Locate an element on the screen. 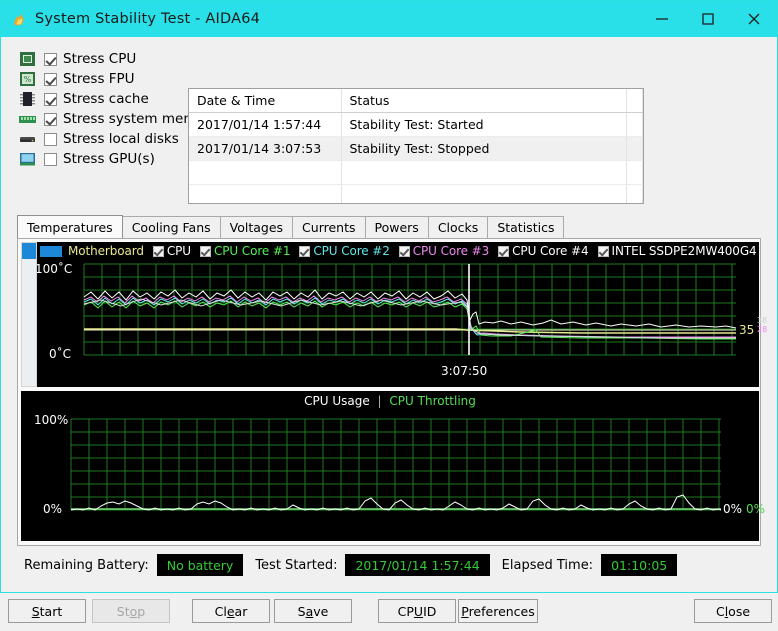 The height and width of the screenshot is (631, 778). minimize-button is located at coordinates (662, 19).